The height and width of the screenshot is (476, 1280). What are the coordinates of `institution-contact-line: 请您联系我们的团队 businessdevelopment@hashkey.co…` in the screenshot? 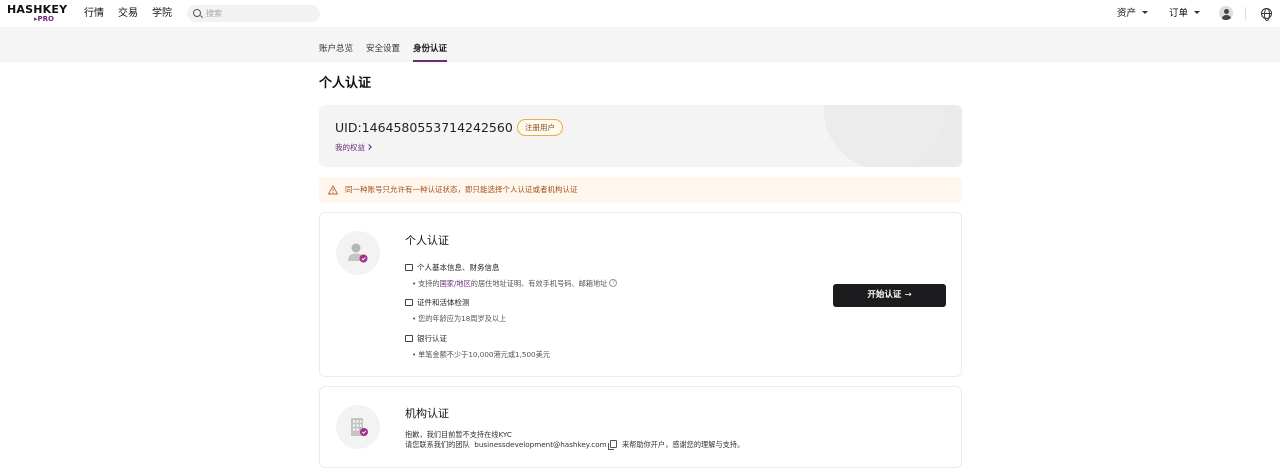 It's located at (574, 445).